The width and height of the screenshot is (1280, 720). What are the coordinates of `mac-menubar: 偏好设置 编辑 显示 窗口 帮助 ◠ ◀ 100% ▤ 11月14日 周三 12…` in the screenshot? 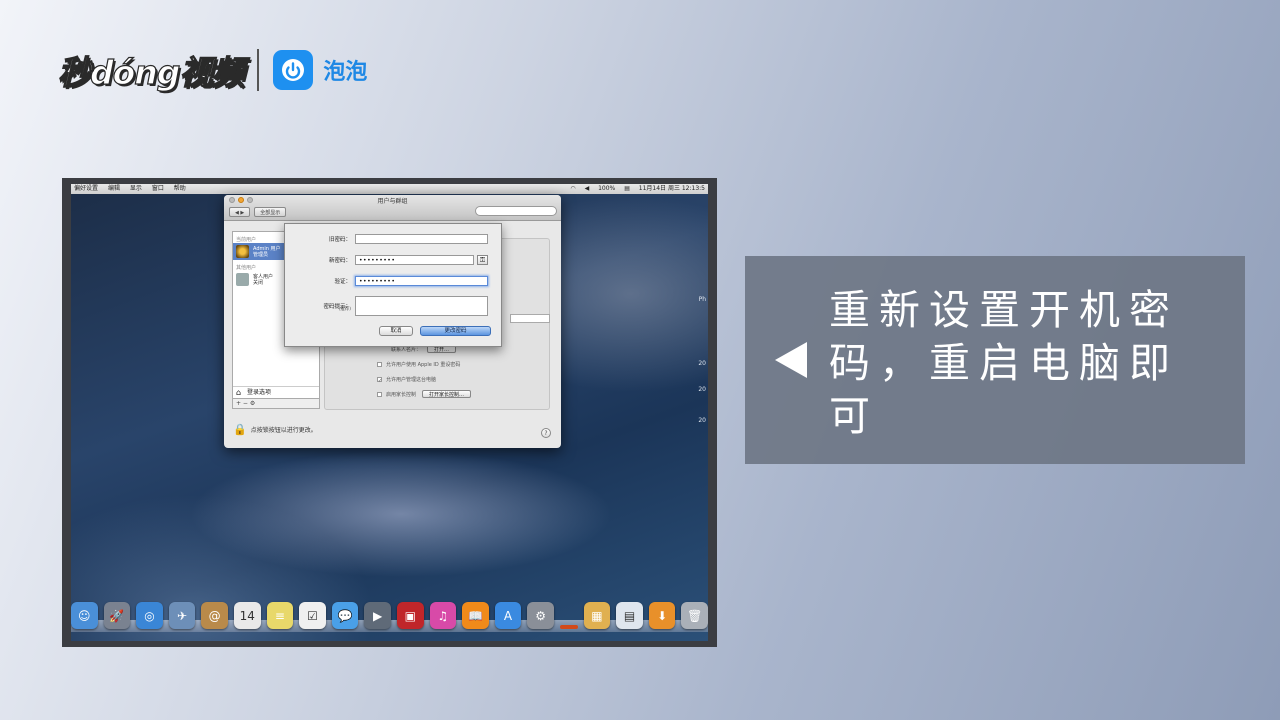 It's located at (389, 189).